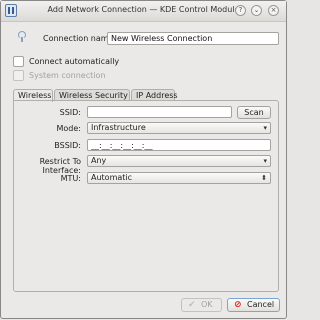  I want to click on restrict-interface-label: Restrict To Interface:, so click(60, 166).